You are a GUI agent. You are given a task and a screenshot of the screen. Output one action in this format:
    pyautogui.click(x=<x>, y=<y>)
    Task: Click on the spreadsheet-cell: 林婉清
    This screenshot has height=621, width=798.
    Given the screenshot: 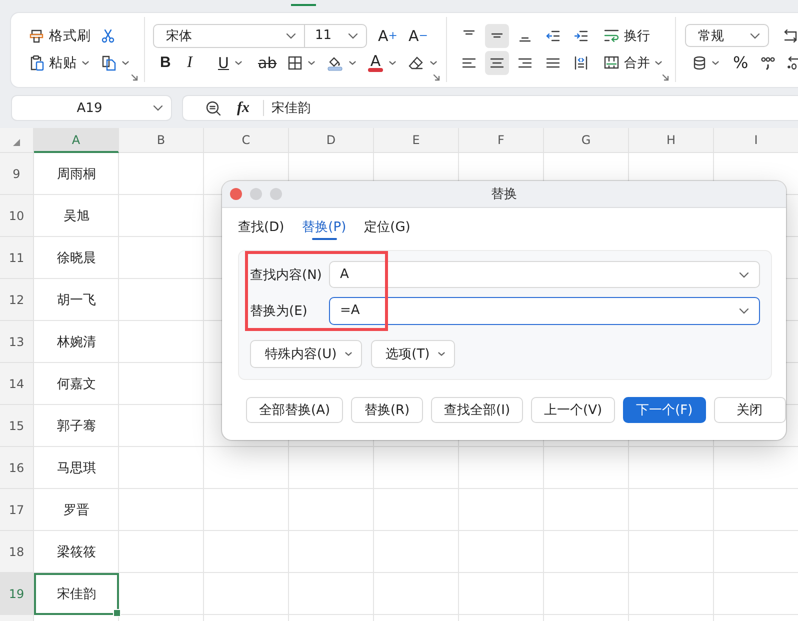 What is the action you would take?
    pyautogui.click(x=76, y=342)
    